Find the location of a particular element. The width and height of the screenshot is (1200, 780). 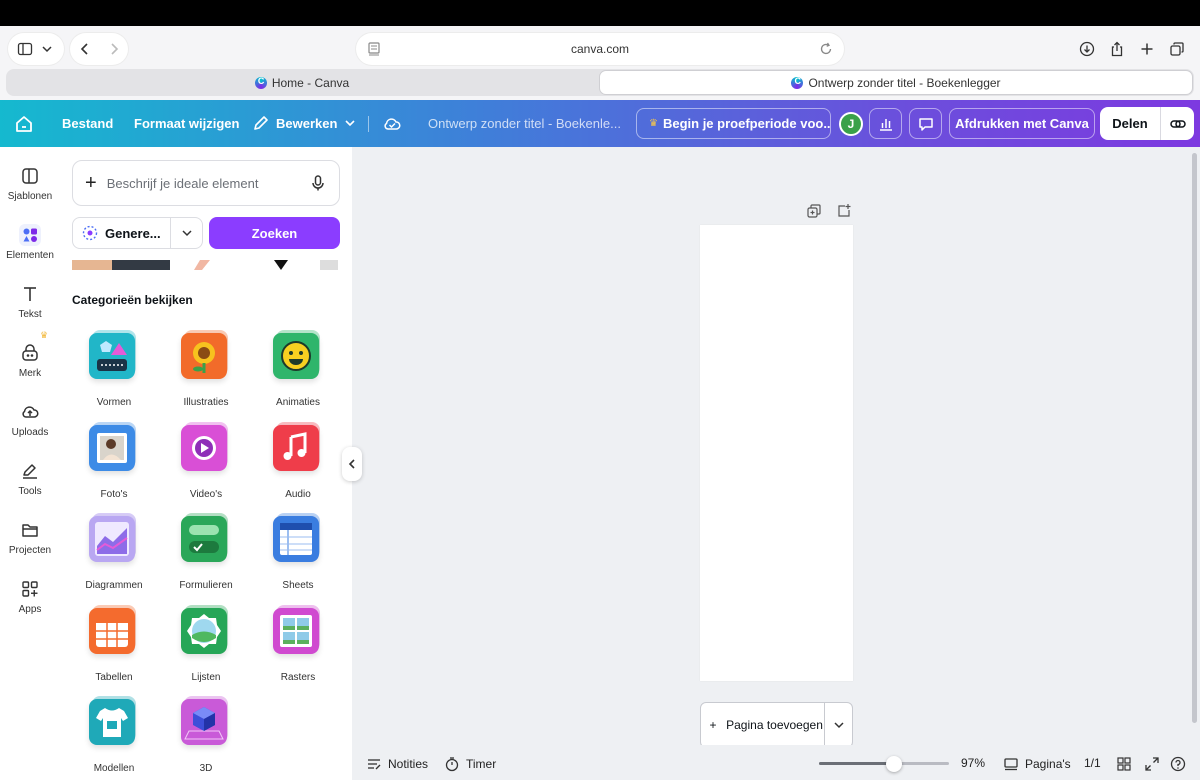

back-icon is located at coordinates (85, 49).